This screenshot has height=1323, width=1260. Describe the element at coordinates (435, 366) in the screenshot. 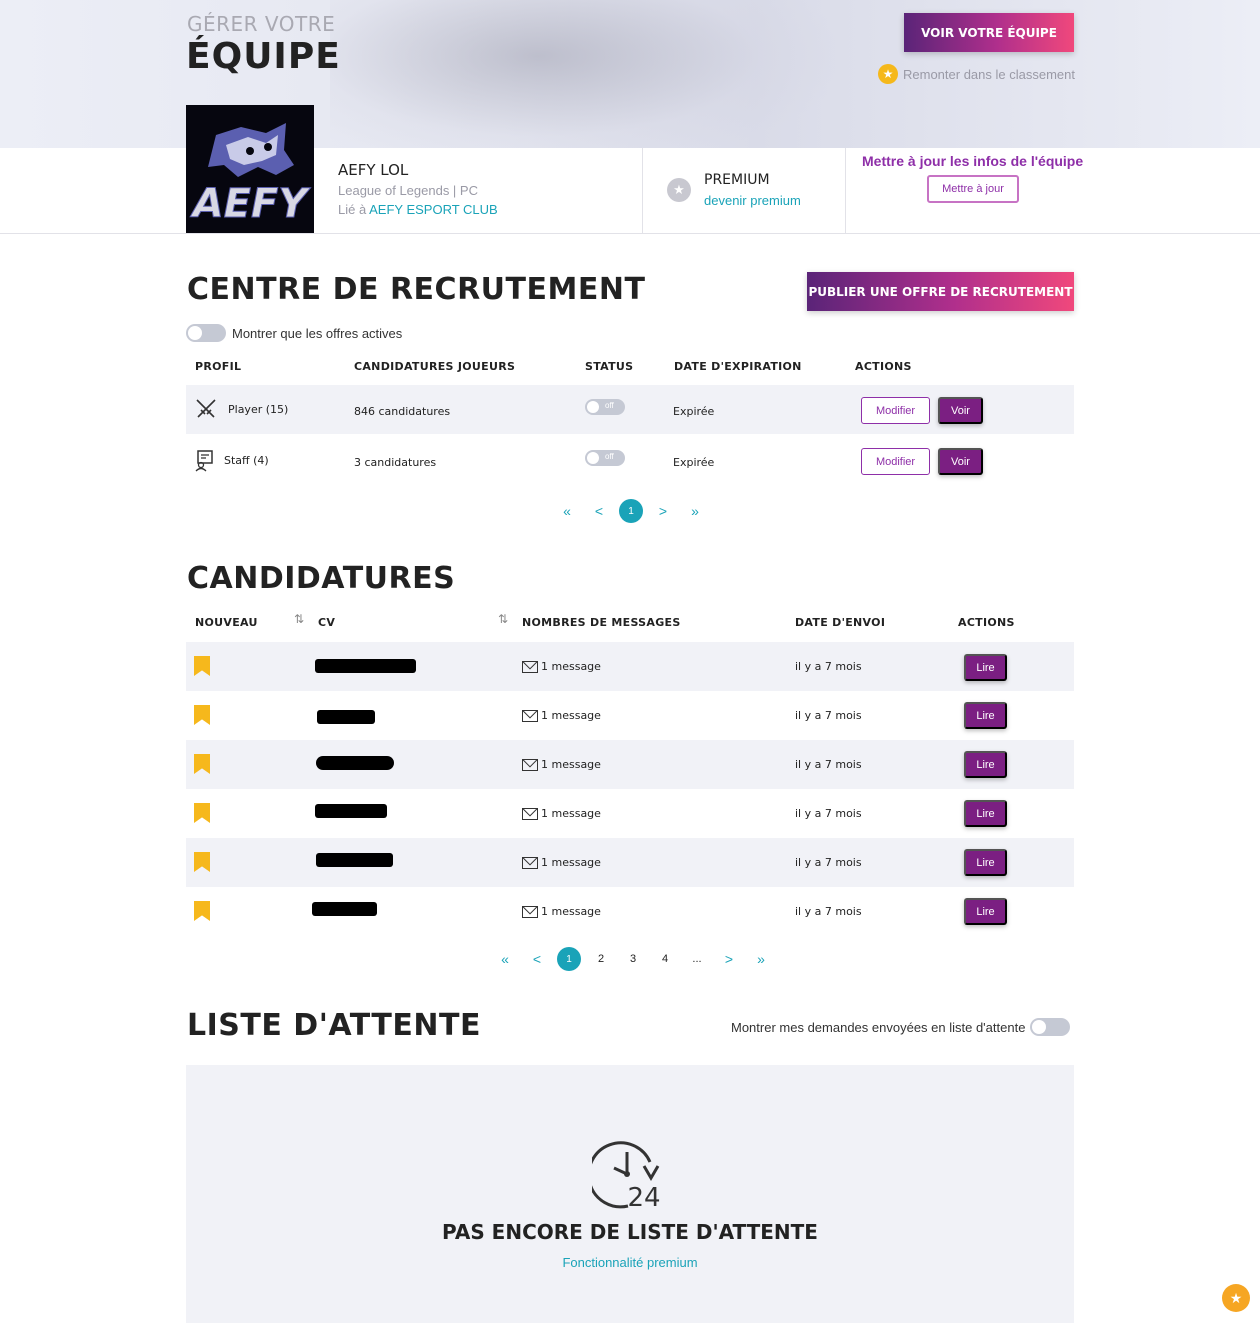

I see `col-header-applications: CANDIDATURES JOUEURS` at that location.